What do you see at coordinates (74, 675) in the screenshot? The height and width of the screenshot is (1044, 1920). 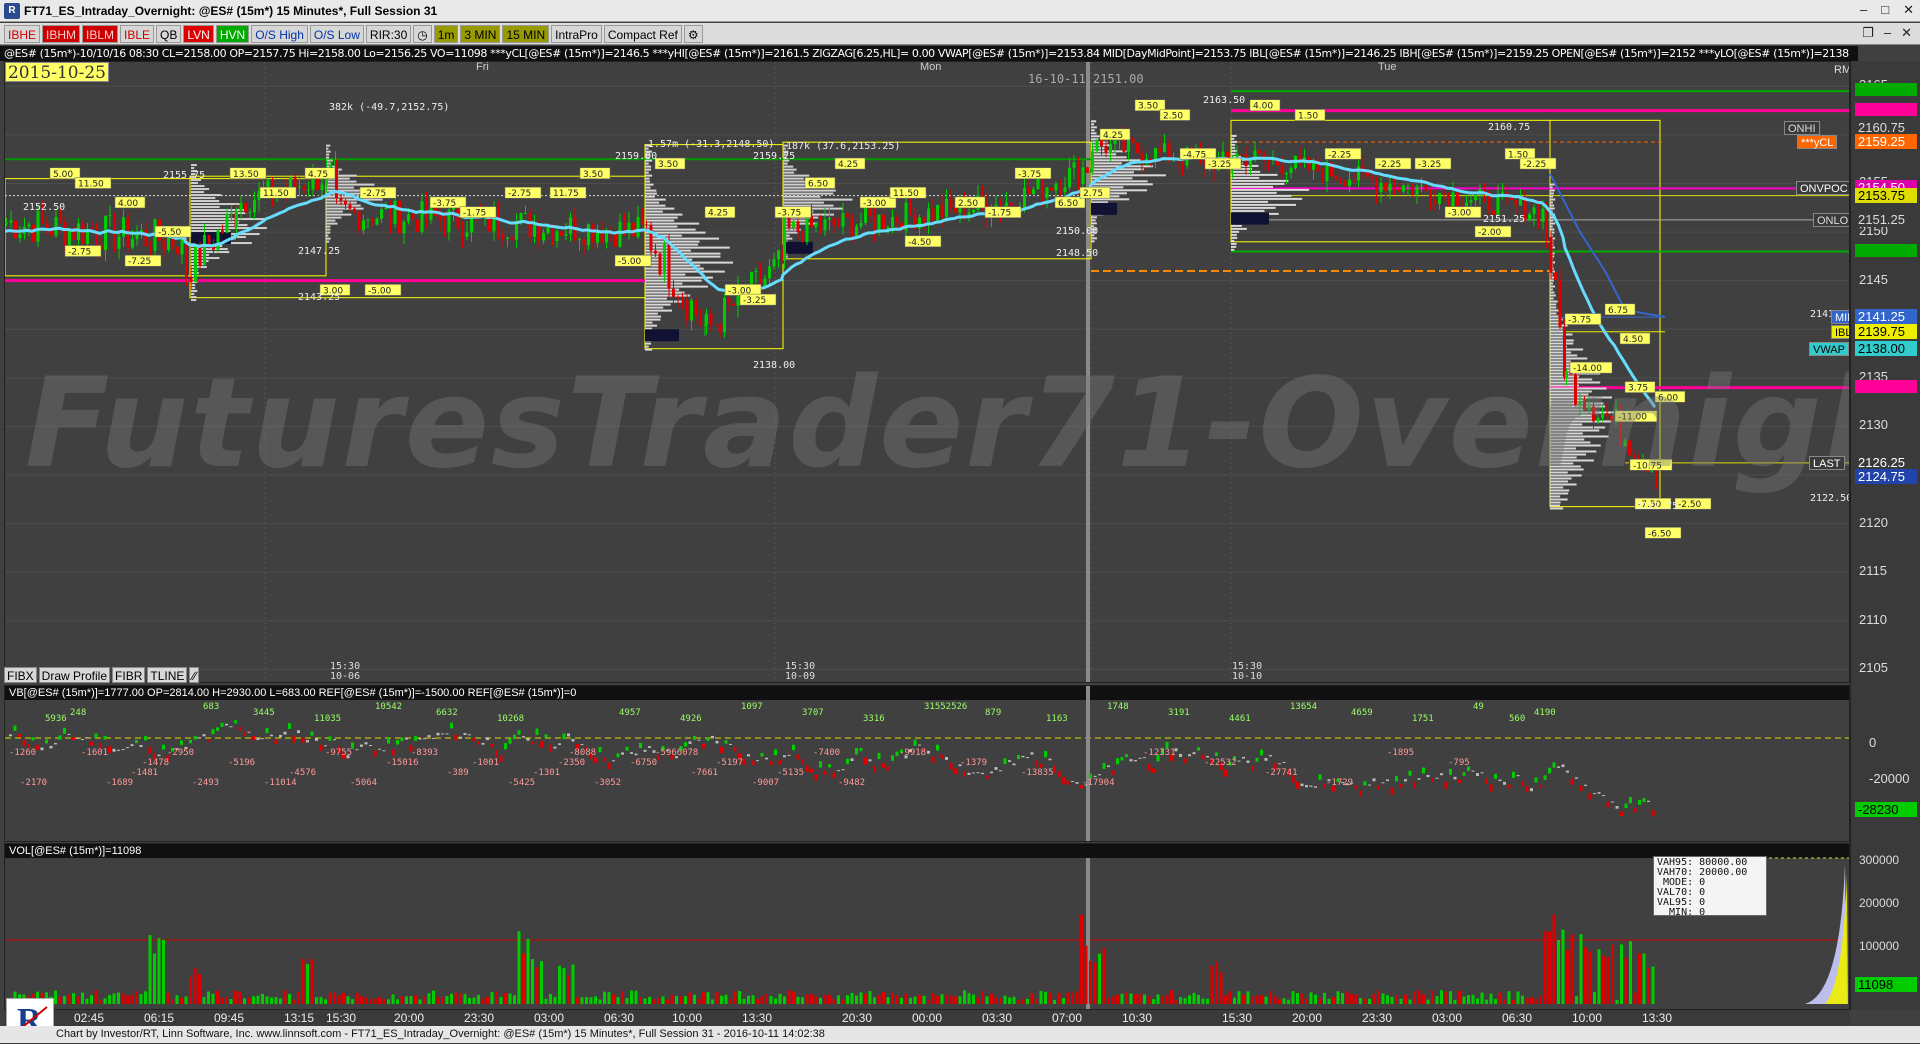 I see `draw-tool-draw-profile: Draw Profile` at bounding box center [74, 675].